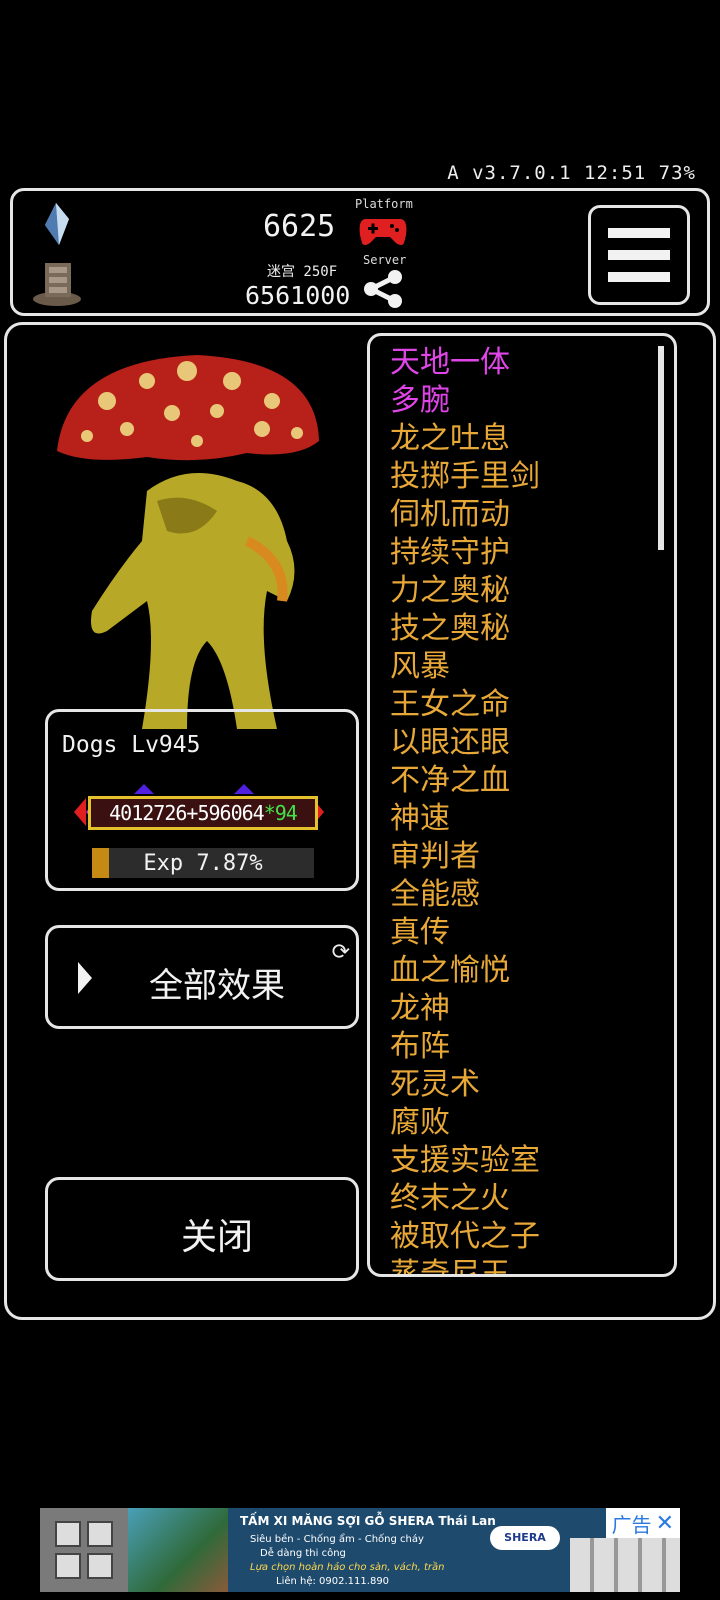 The image size is (720, 1600). I want to click on exp-bar: Exp 7.87%, so click(203, 863).